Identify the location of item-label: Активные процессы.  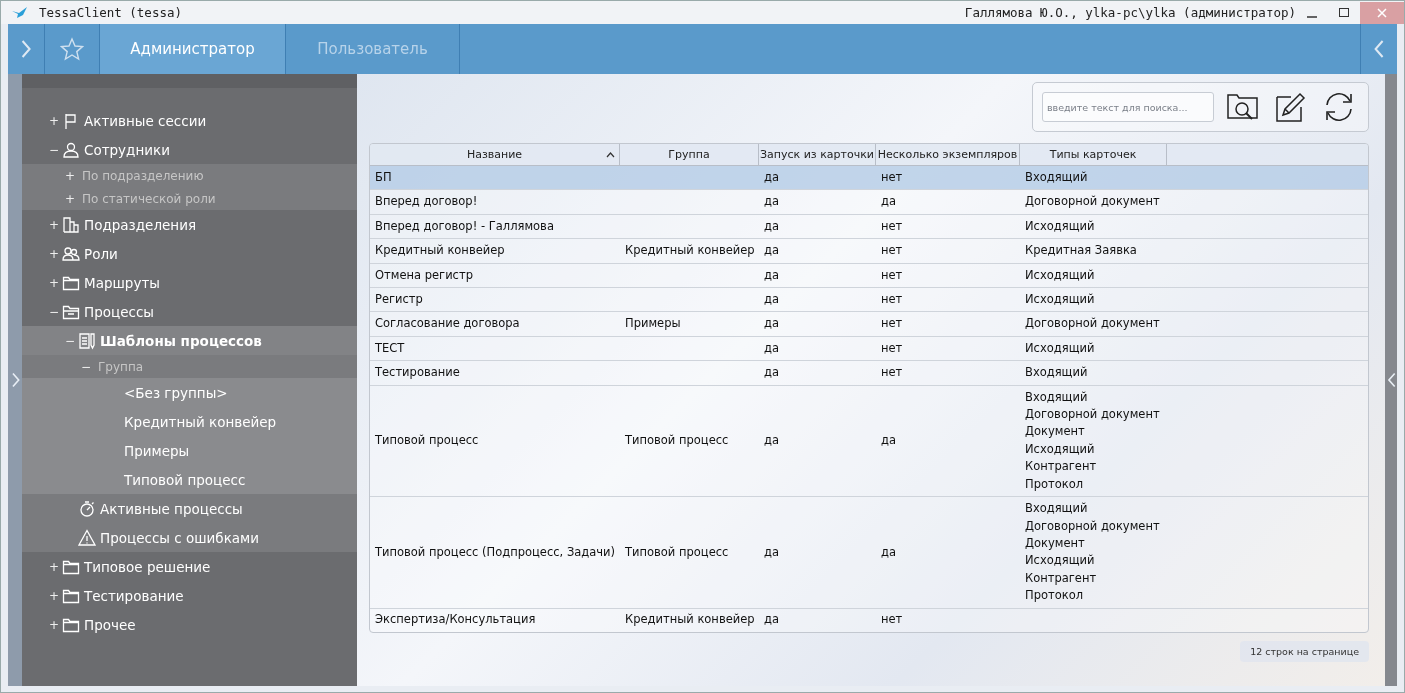
(171, 508).